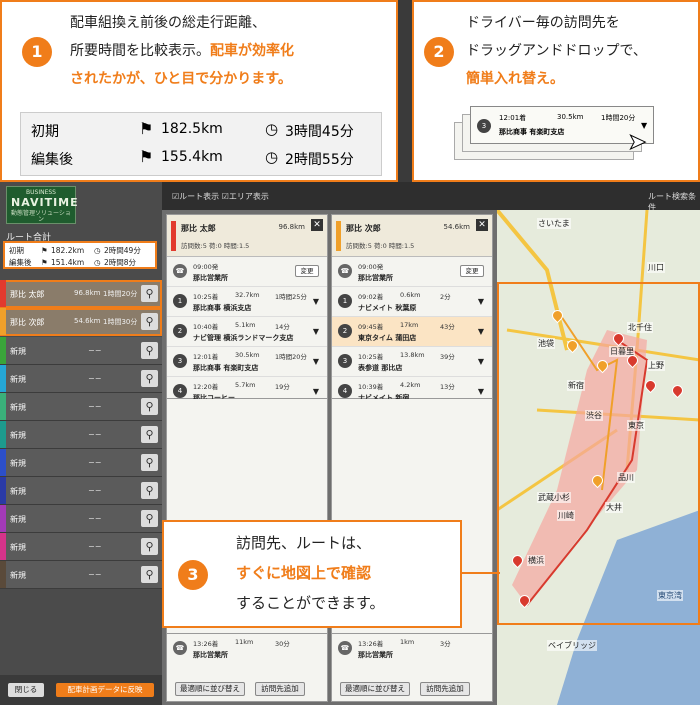 The height and width of the screenshot is (705, 700). I want to click on stop-number: 4, so click(180, 391).